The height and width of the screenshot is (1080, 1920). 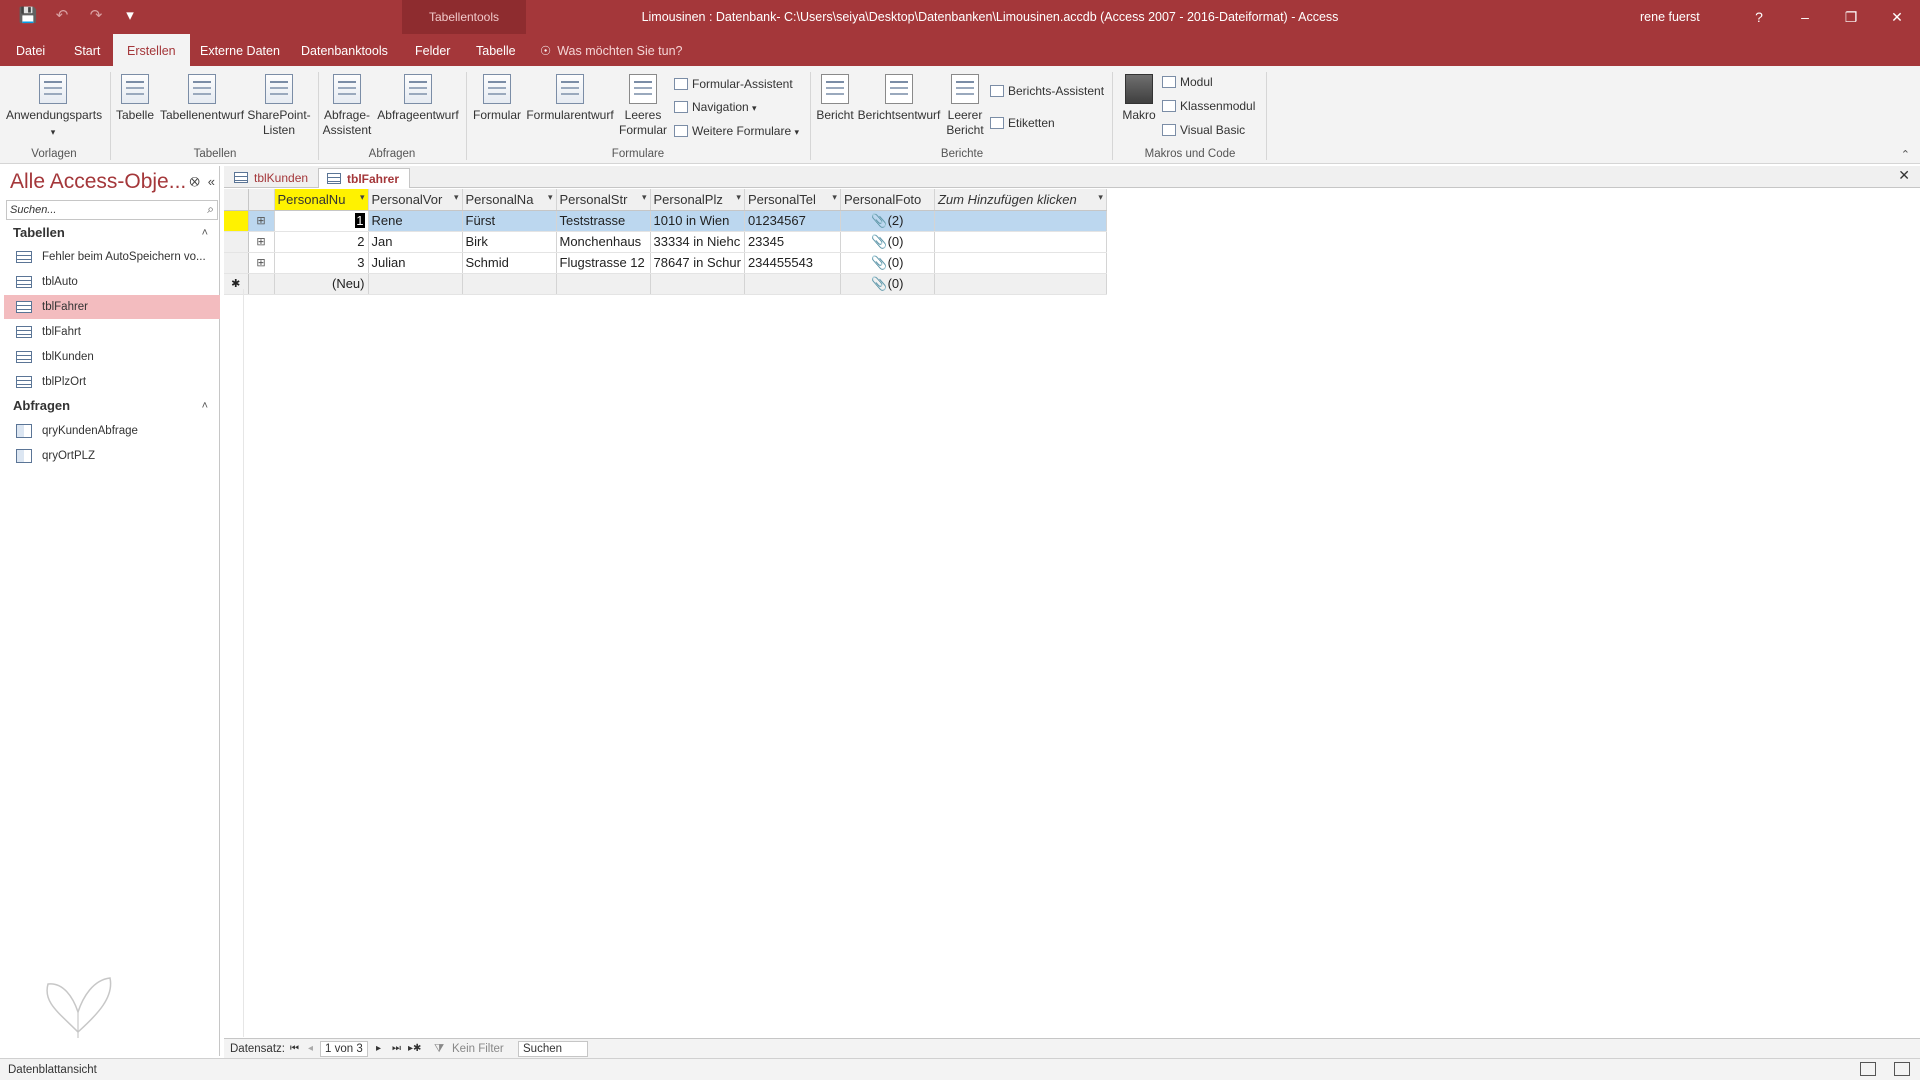 What do you see at coordinates (130, 16) in the screenshot?
I see `customize-qat-icon: ▾` at bounding box center [130, 16].